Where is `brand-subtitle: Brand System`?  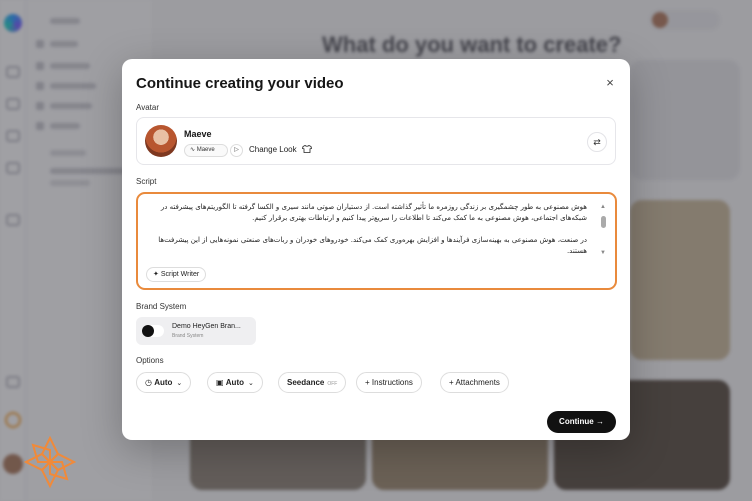 brand-subtitle: Brand System is located at coordinates (188, 336).